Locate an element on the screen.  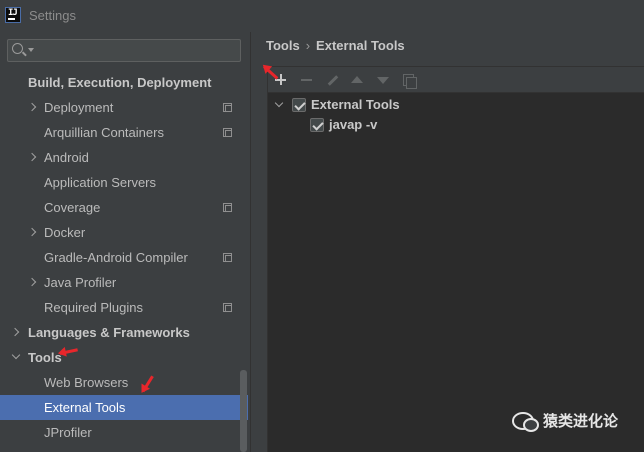
sidebar-item-gradle-android-compiler: Gradle-Android Compiler is located at coordinates (125, 257).